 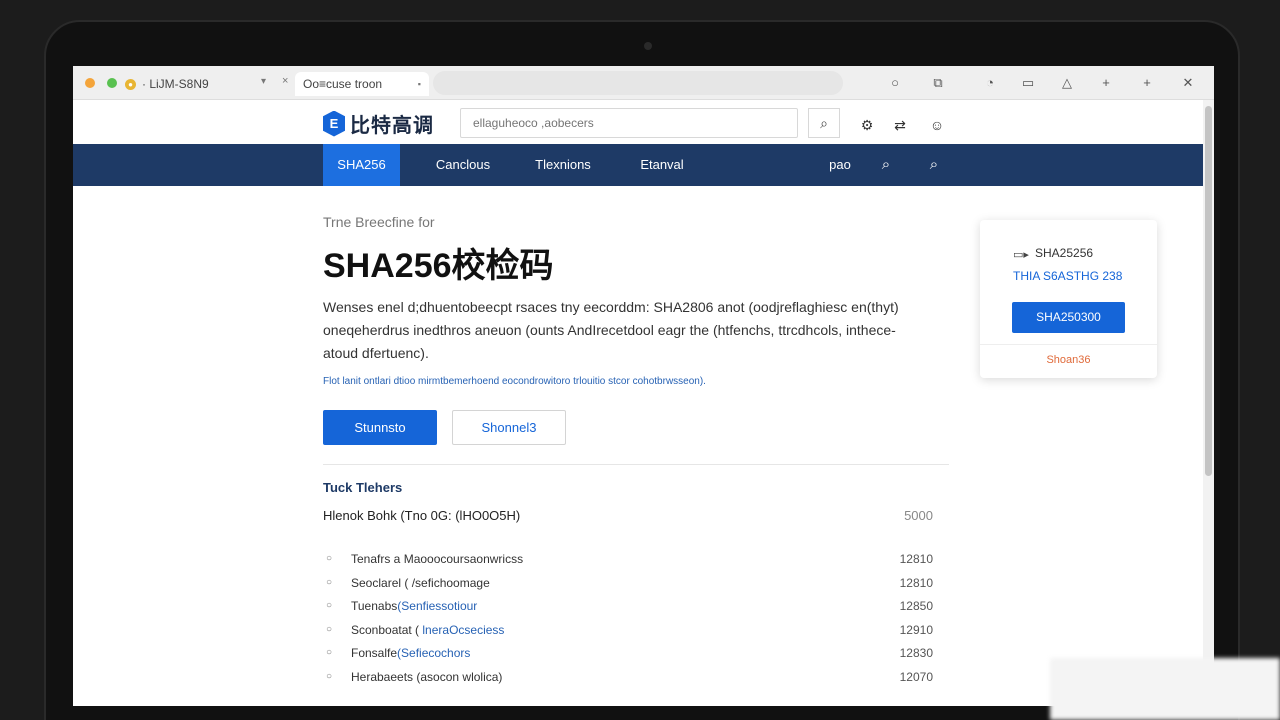 I want to click on list-header: Hlenok Bohk (Tno 0G: (lHO0O5H) 5000, so click(x=628, y=515).